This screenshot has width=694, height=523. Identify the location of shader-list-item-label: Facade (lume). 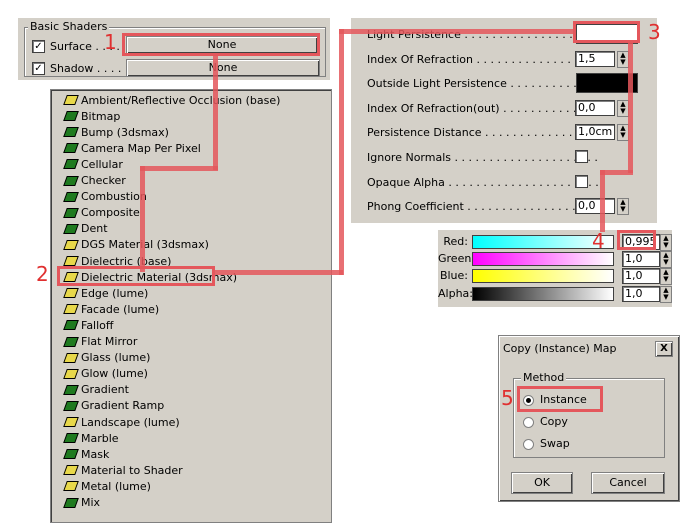
(120, 309).